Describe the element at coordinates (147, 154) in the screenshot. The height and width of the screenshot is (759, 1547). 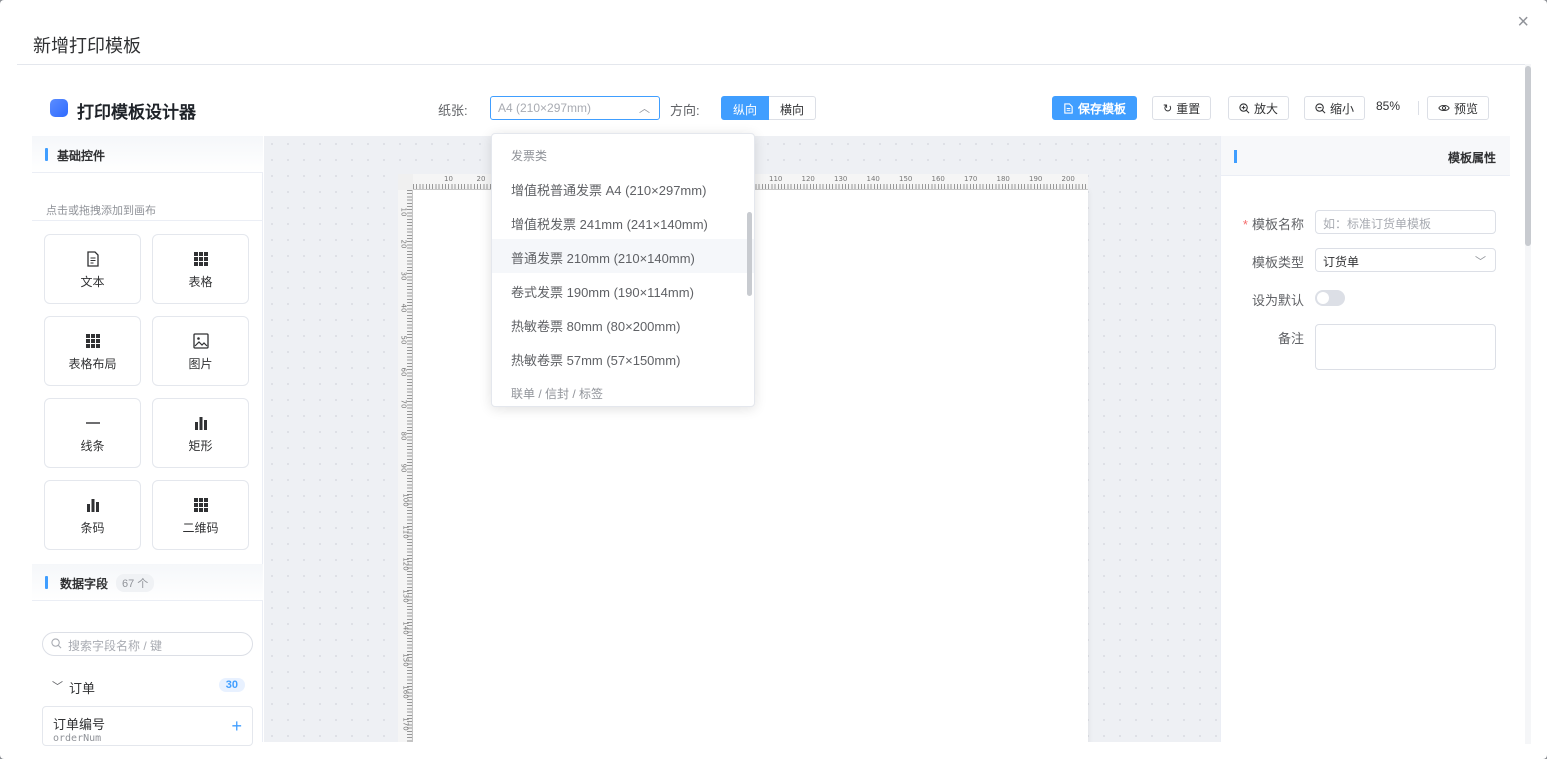
I see `basic-controls-header: 基础控件` at that location.